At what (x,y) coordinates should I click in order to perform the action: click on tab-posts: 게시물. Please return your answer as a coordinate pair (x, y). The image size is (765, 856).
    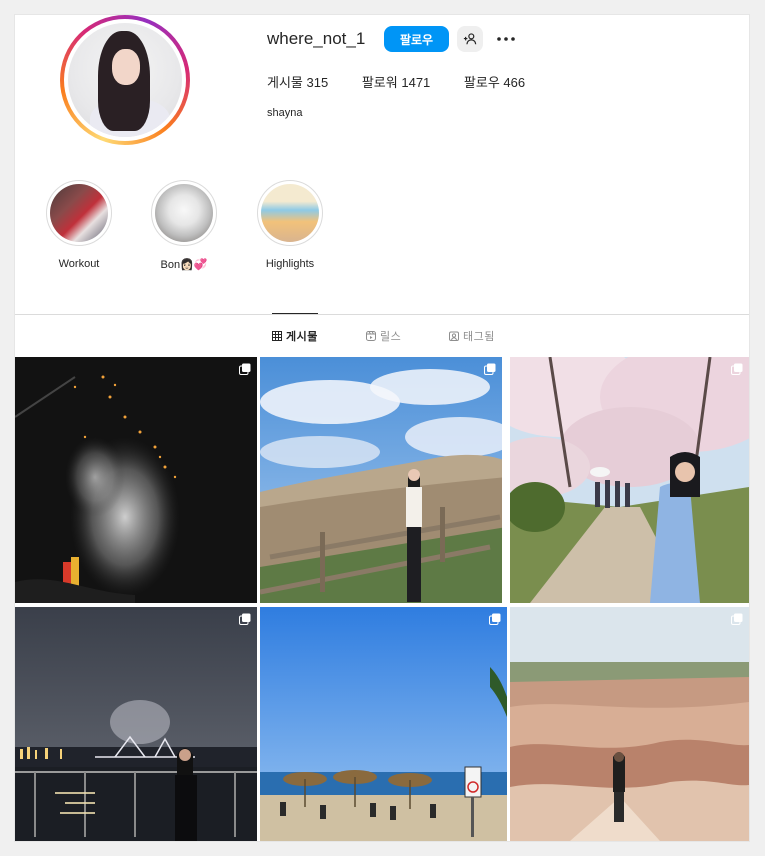
    Looking at the image, I should click on (295, 336).